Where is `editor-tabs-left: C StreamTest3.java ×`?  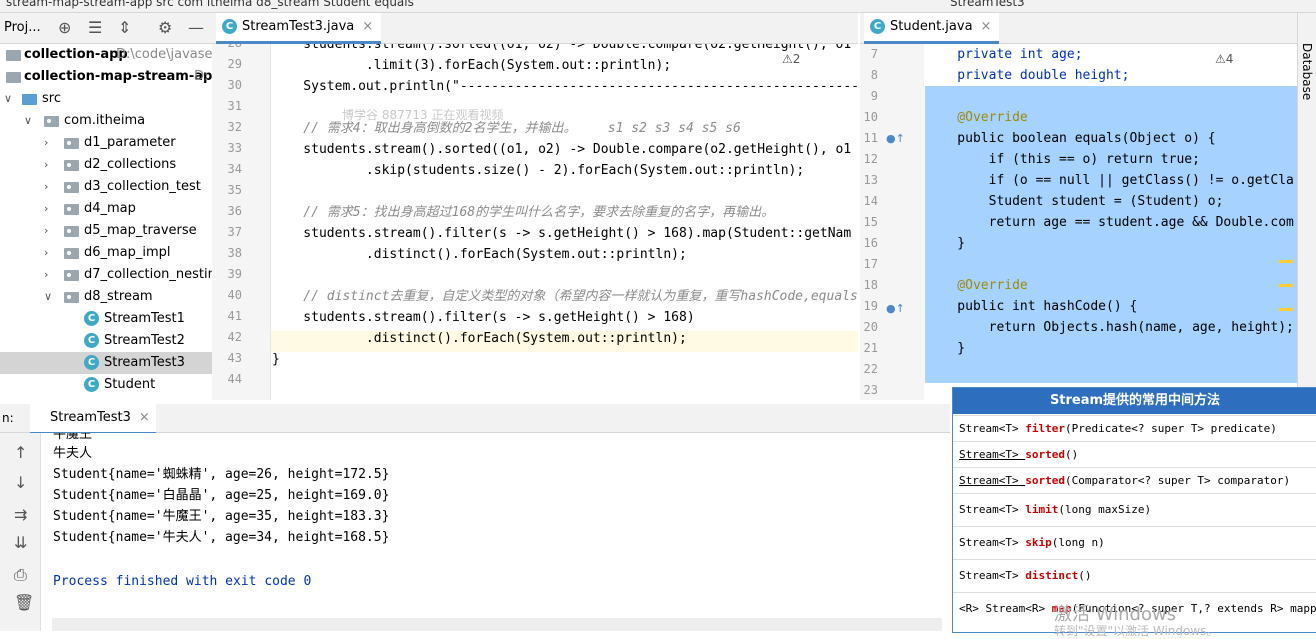
editor-tabs-left: C StreamTest3.java × is located at coordinates (535, 28).